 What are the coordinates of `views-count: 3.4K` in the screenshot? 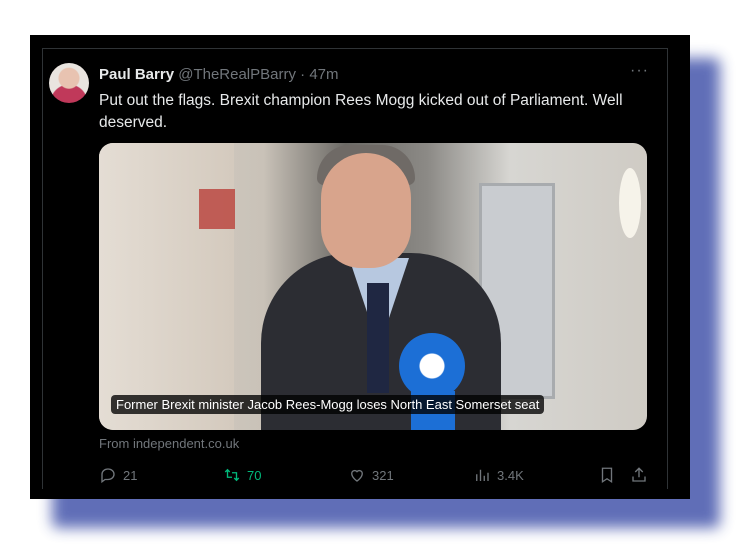 It's located at (510, 475).